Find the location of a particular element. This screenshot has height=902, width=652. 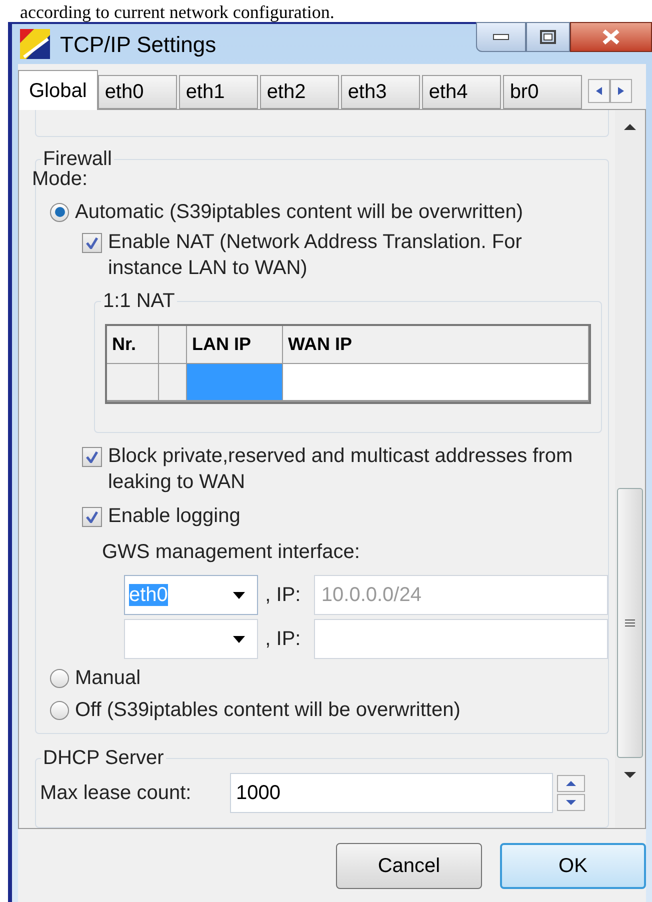

radio-label: Off (S39iptables content will be overwritten) is located at coordinates (267, 711).